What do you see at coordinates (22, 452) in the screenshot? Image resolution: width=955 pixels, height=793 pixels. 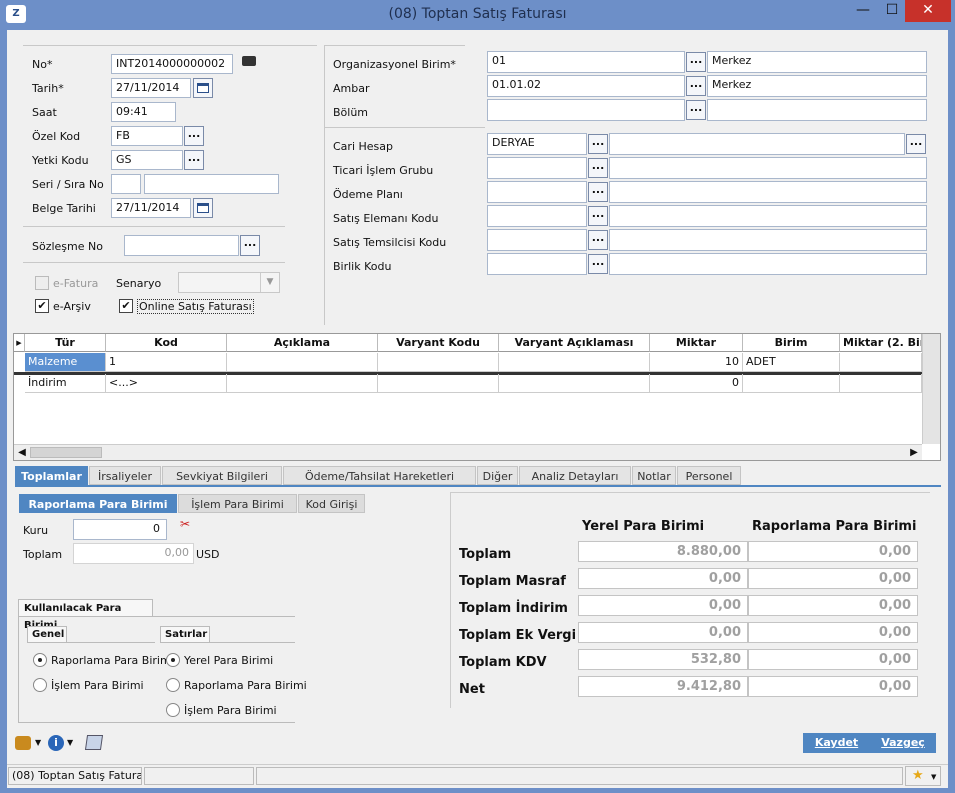 I see `scroll-left-icon: ◀` at bounding box center [22, 452].